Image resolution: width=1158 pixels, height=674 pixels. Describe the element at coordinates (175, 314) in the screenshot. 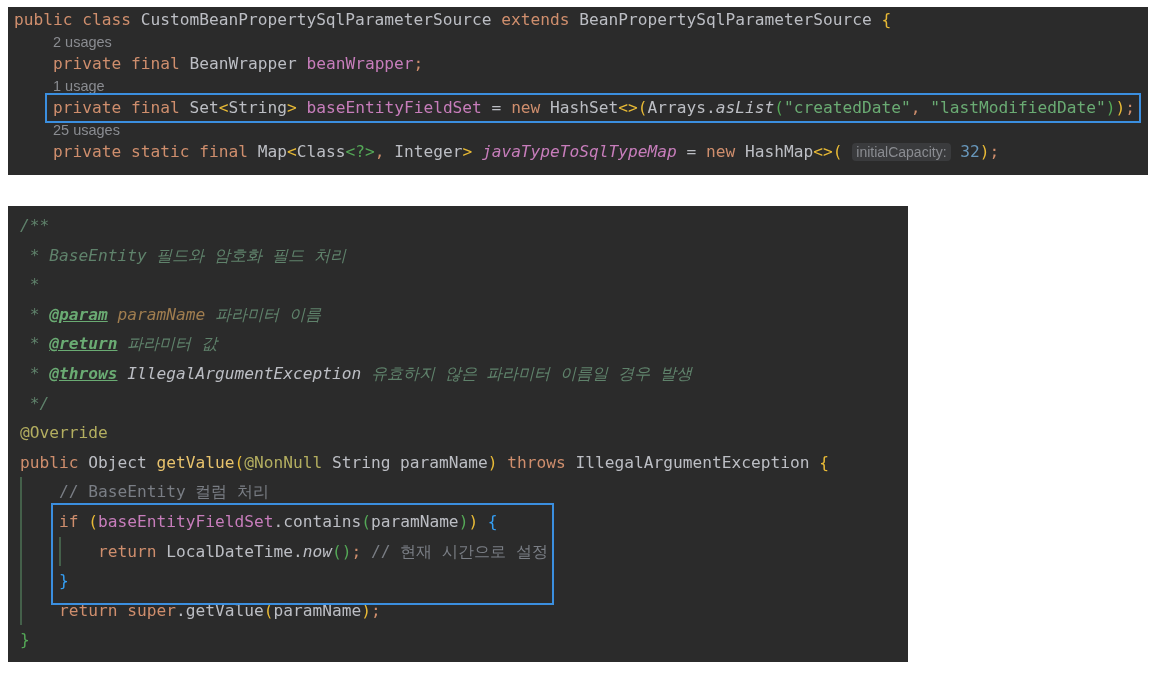

I see `code-line: * @param paramName 파라미터 이름` at that location.